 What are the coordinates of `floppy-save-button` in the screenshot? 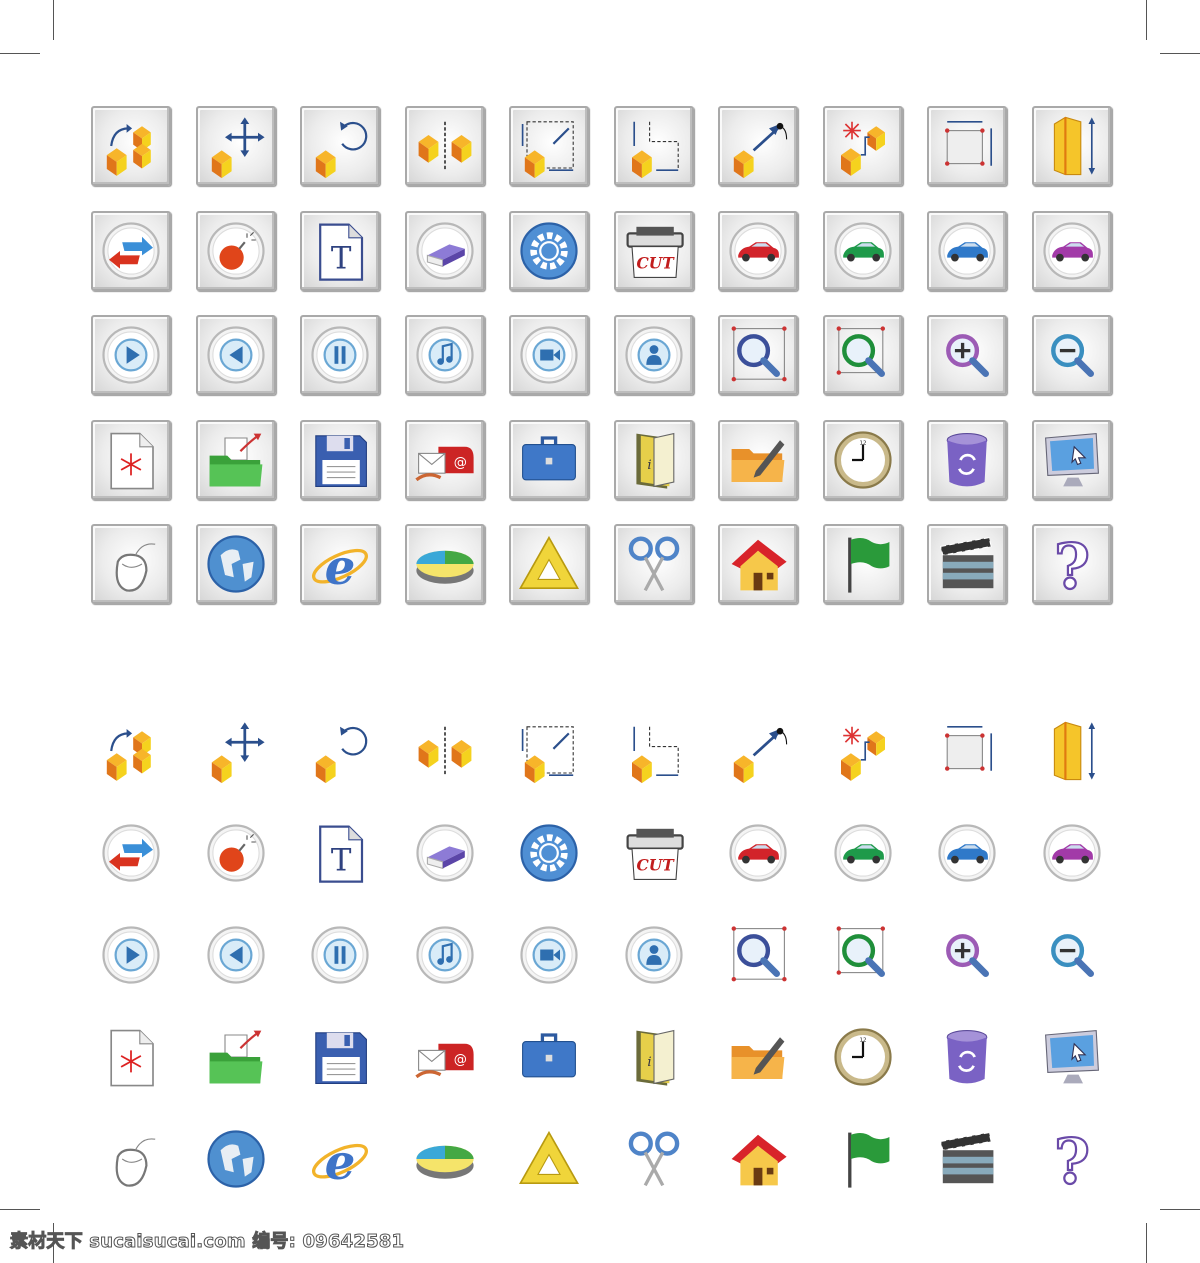 It's located at (340, 459).